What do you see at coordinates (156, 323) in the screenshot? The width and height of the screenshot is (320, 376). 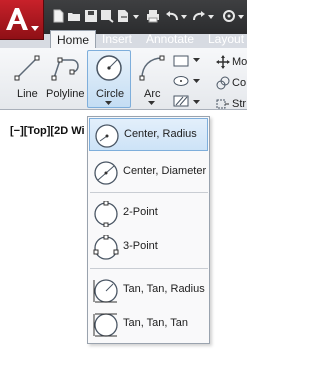 I see `menu-item-label: Tan, Tan, Tan` at bounding box center [156, 323].